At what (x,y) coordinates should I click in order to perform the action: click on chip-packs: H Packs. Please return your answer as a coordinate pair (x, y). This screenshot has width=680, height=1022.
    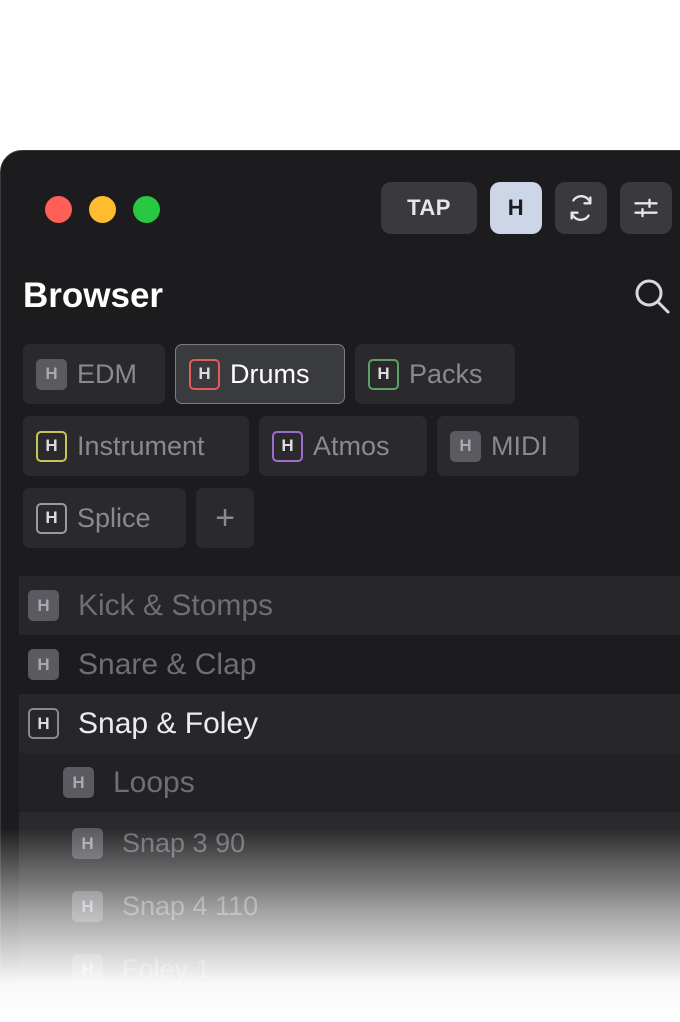
    Looking at the image, I should click on (435, 374).